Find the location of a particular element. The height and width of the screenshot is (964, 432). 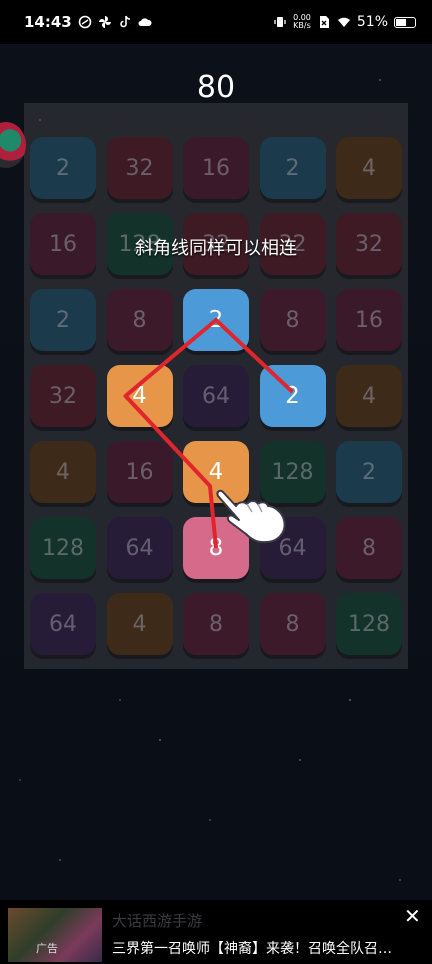

tile-r2-c1: 8 is located at coordinates (139, 320).